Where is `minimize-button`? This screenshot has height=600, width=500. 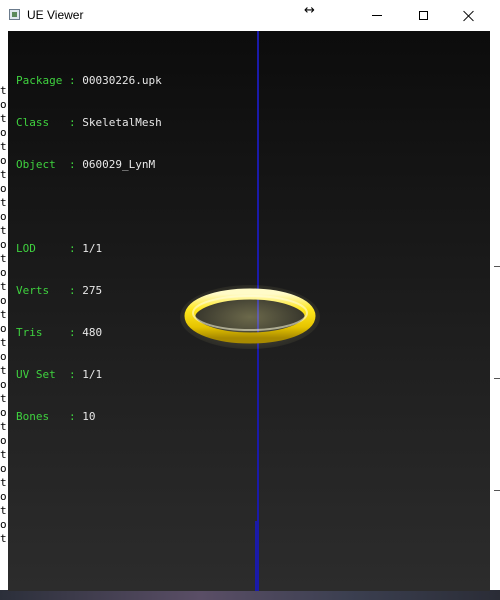 minimize-button is located at coordinates (377, 15).